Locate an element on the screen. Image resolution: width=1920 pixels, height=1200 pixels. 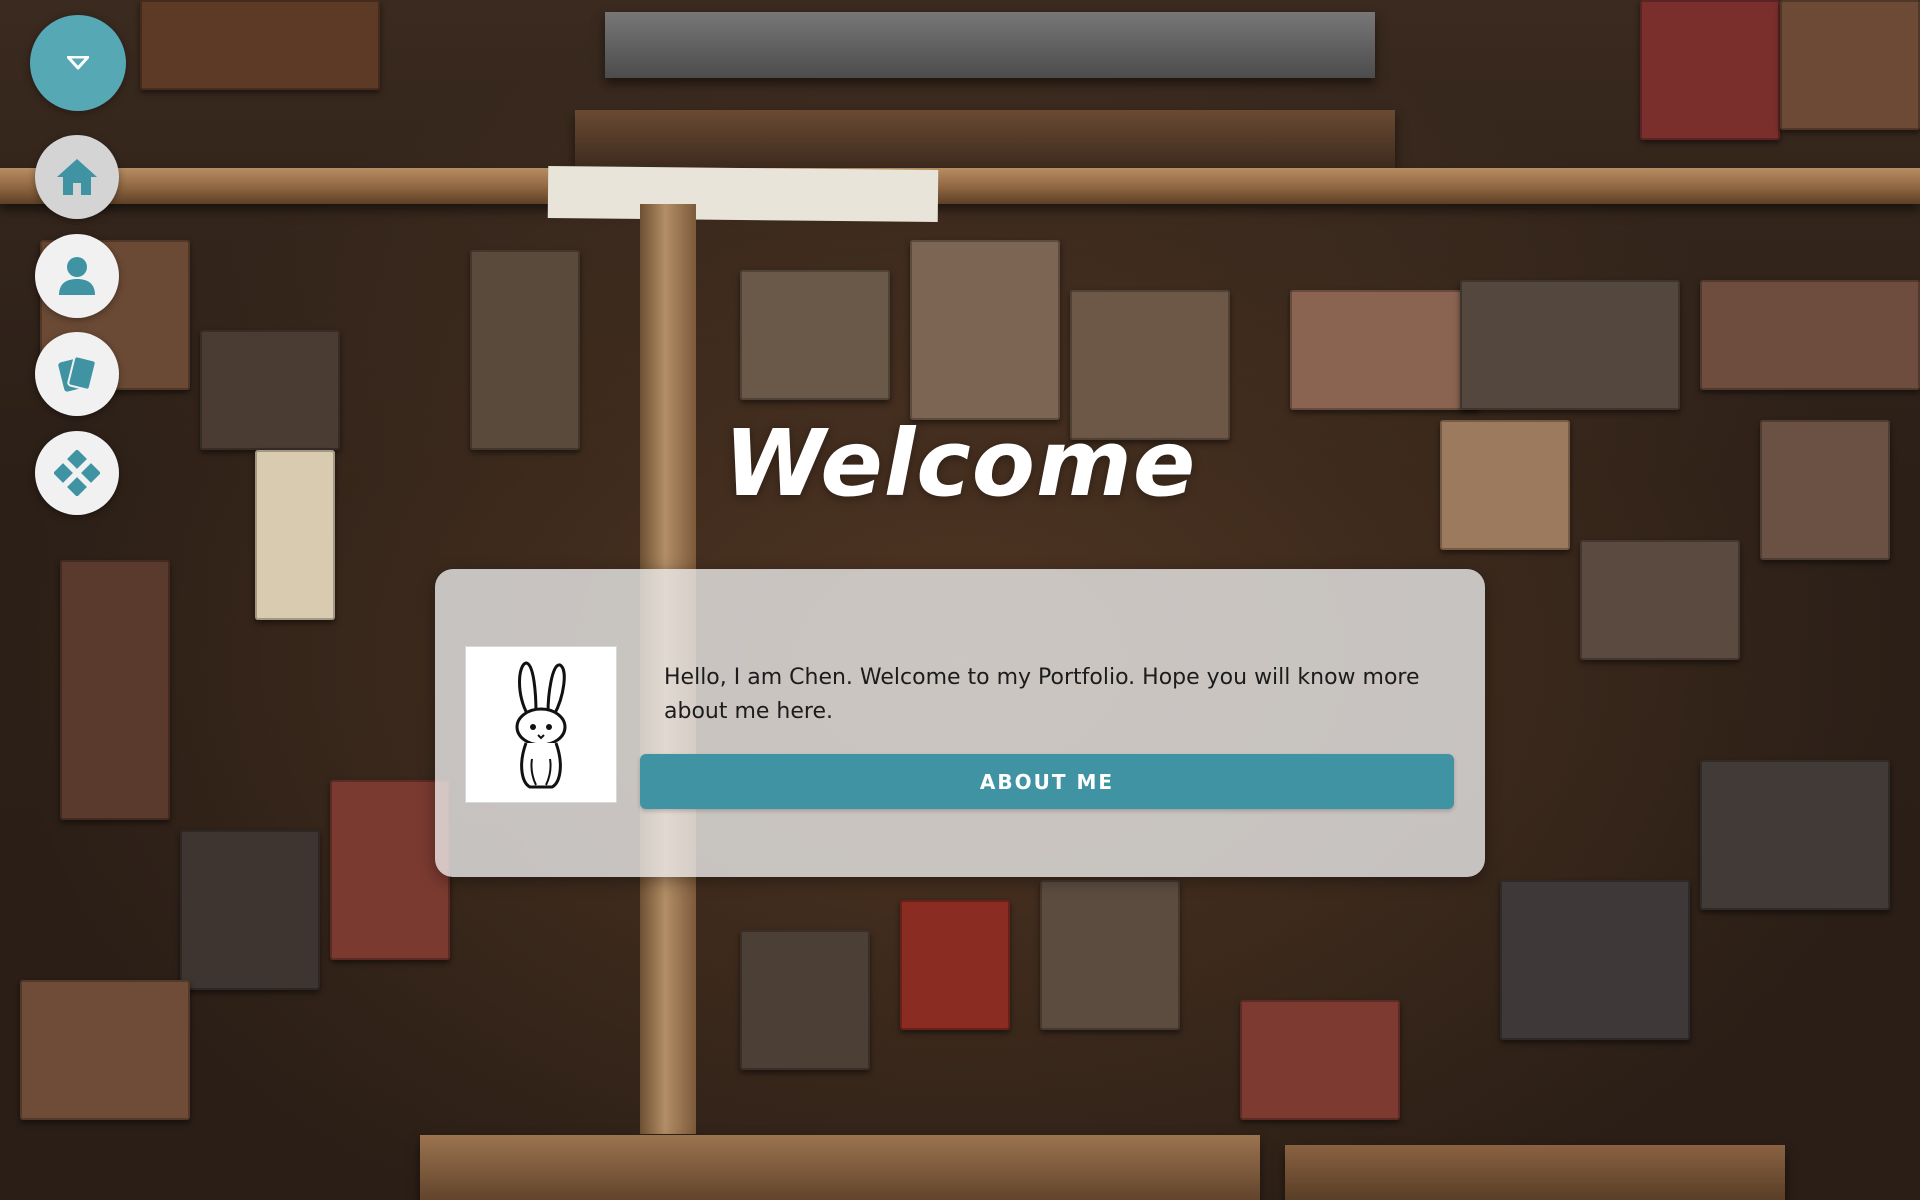
nav-toggle-button is located at coordinates (78, 63).